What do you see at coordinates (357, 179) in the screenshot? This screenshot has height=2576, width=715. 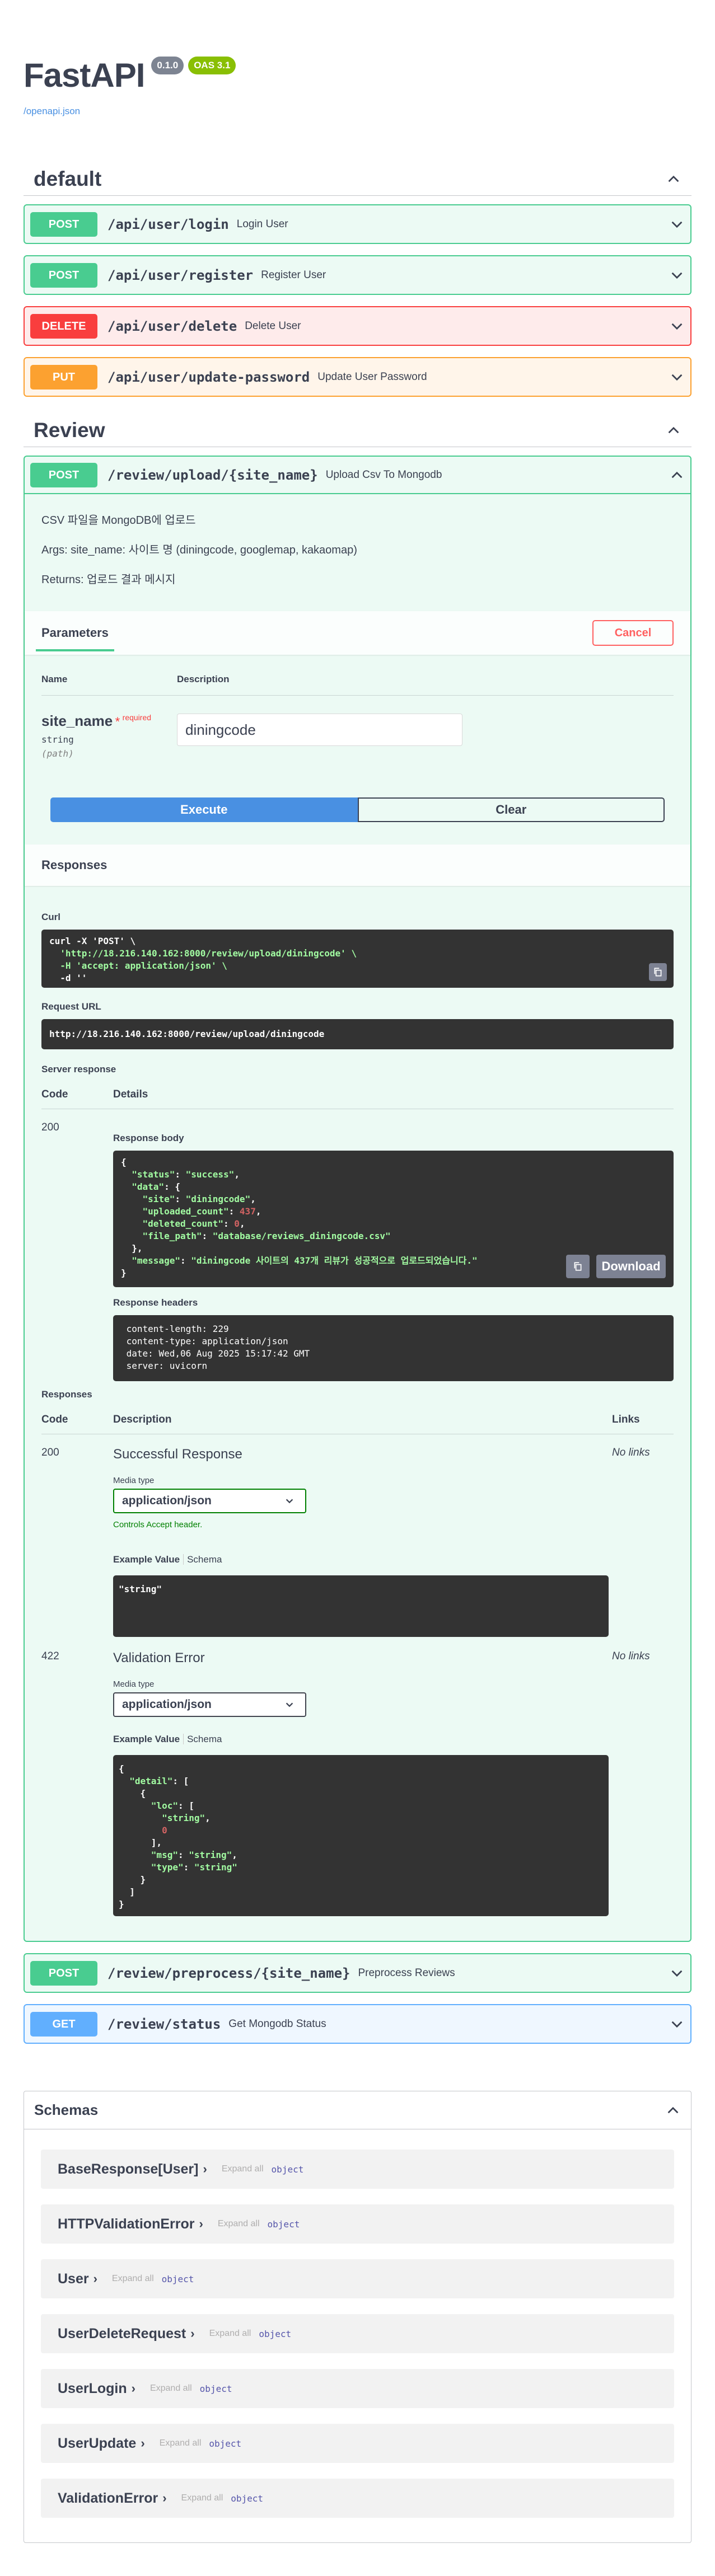 I see `tag-default-header: default` at bounding box center [357, 179].